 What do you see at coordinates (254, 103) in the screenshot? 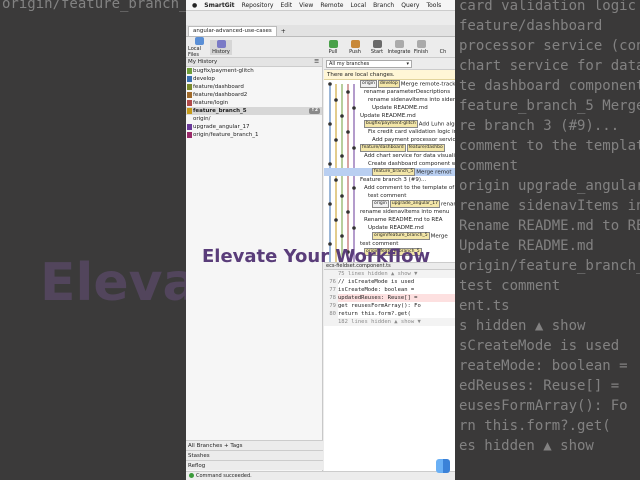
I see `branch-item: feature/login` at bounding box center [254, 103].